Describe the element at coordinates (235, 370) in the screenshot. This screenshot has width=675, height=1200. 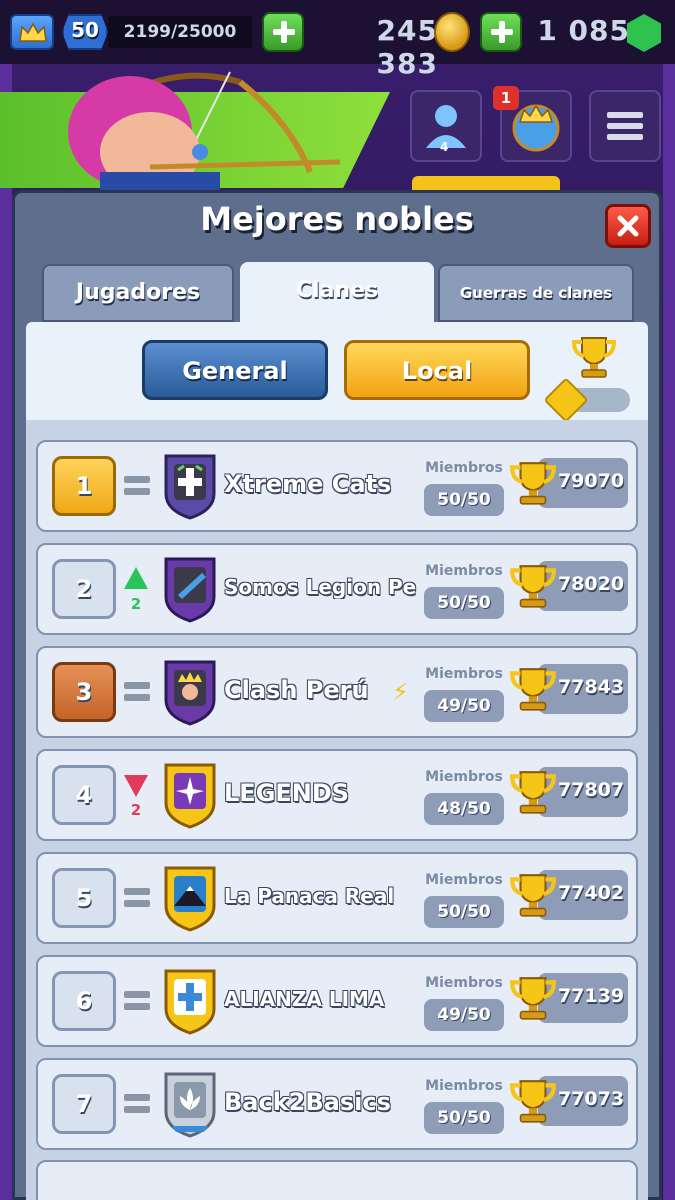
I see `filter-general-button: General` at that location.